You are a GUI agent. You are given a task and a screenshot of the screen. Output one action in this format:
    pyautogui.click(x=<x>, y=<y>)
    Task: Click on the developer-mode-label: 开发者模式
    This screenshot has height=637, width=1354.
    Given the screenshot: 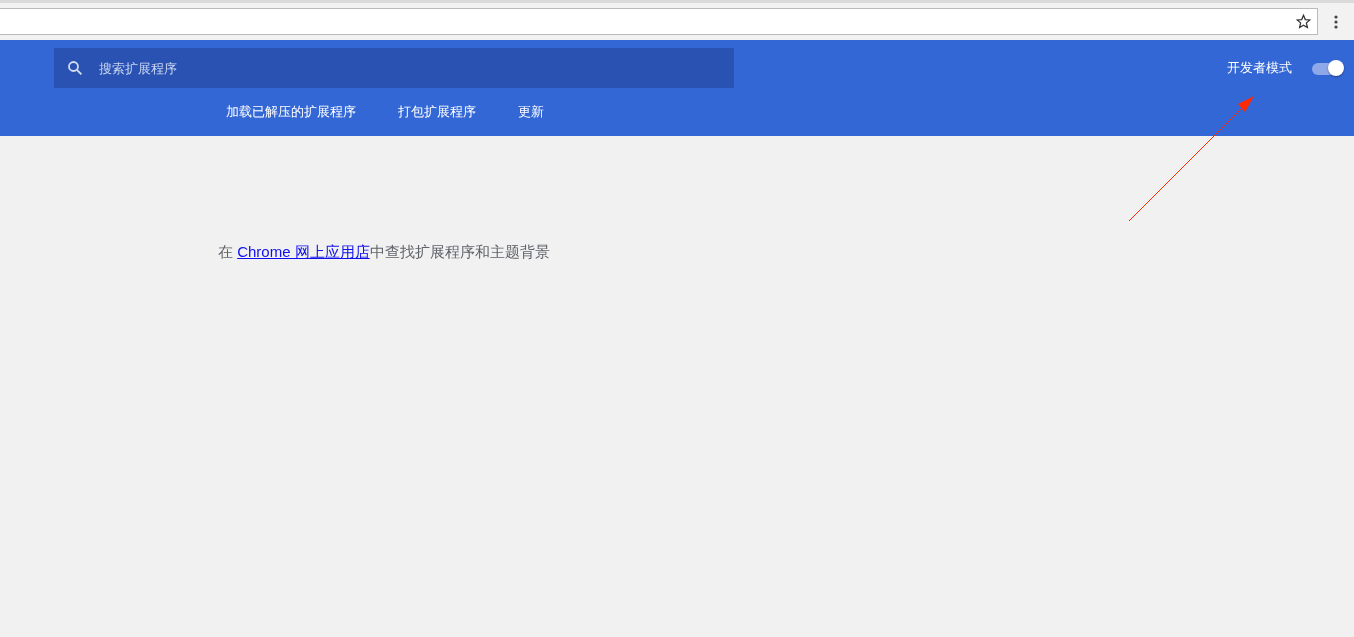 What is the action you would take?
    pyautogui.click(x=1259, y=68)
    